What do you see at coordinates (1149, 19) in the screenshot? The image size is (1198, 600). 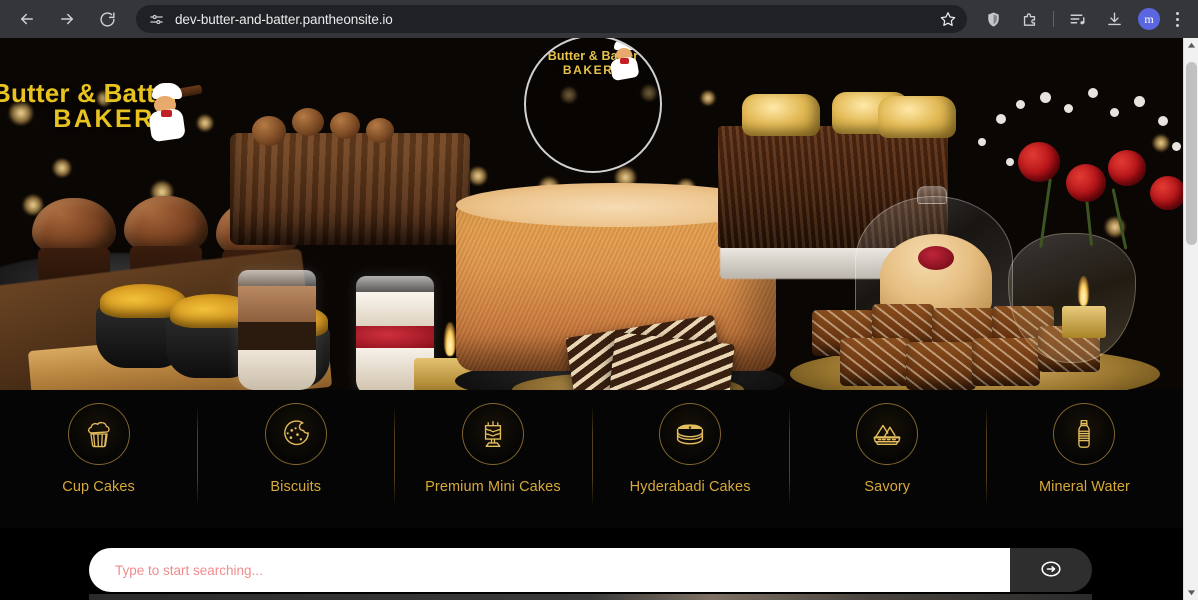 I see `avatar: m` at bounding box center [1149, 19].